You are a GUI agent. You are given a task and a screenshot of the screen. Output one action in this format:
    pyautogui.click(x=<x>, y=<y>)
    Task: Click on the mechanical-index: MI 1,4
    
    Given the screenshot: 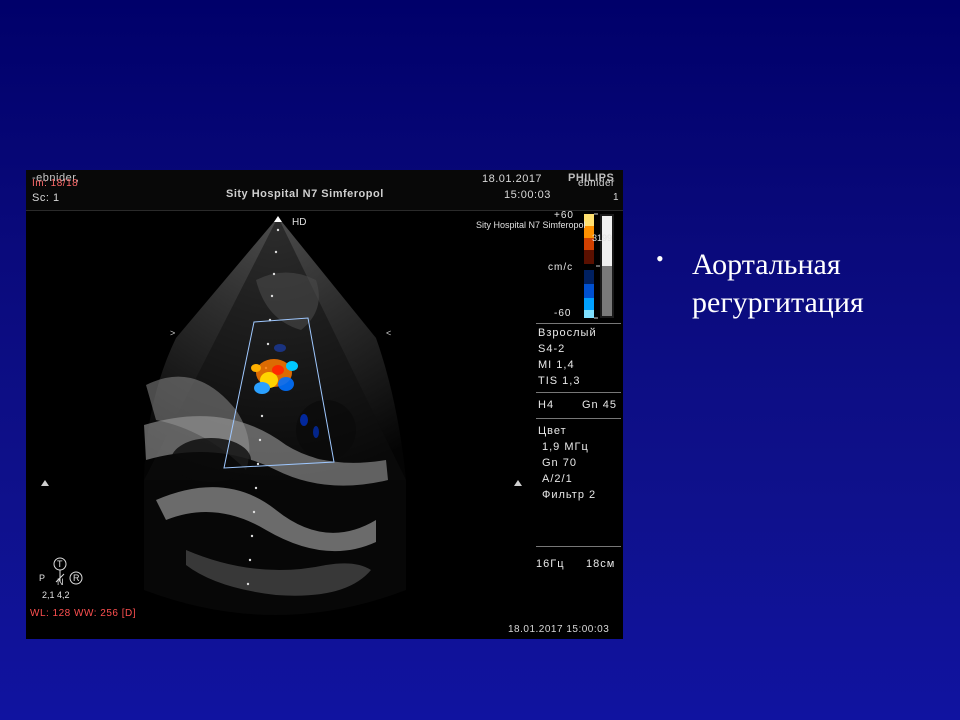 What is the action you would take?
    pyautogui.click(x=556, y=365)
    